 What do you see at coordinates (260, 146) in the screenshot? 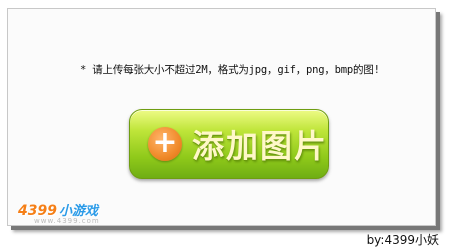
I see `add-image-button-label: 添加图片` at bounding box center [260, 146].